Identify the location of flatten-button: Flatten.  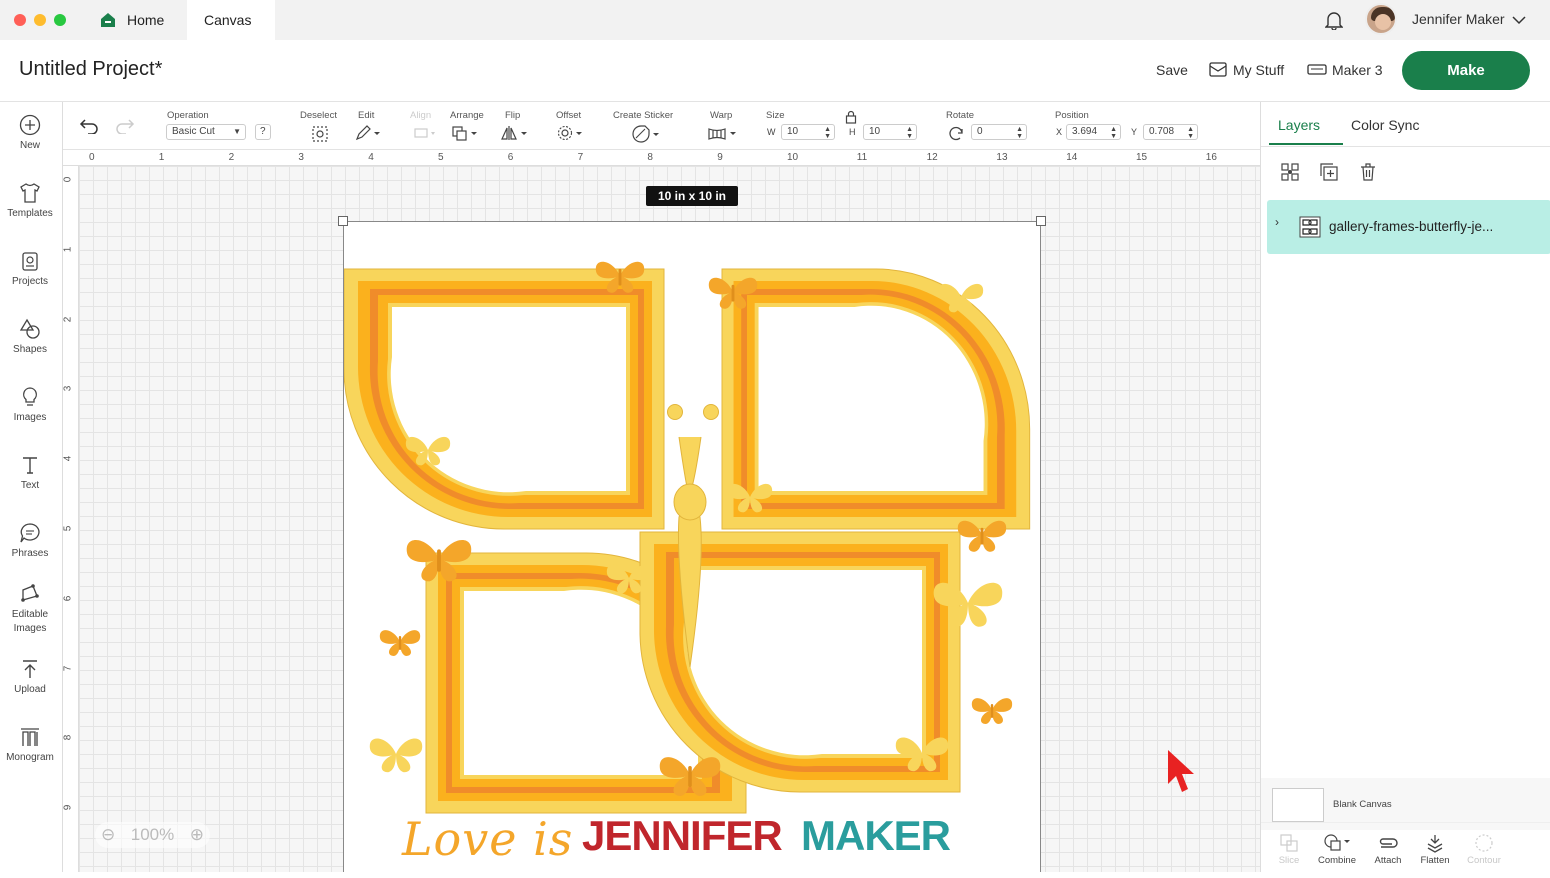
(1435, 849).